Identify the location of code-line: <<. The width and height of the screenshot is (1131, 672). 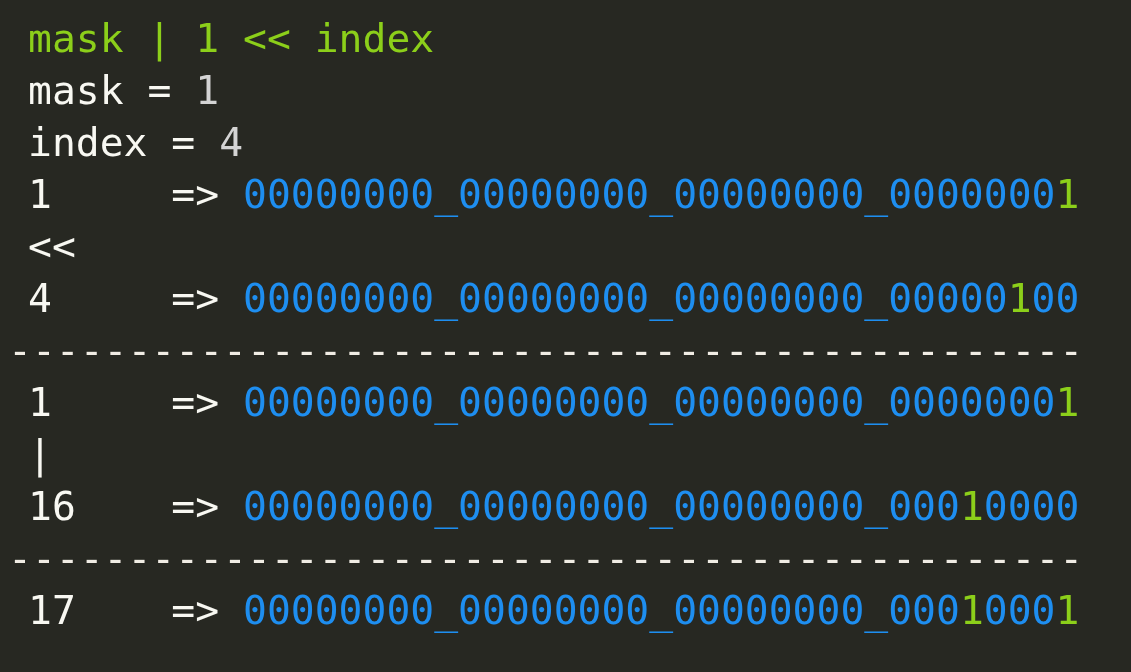
(52, 246).